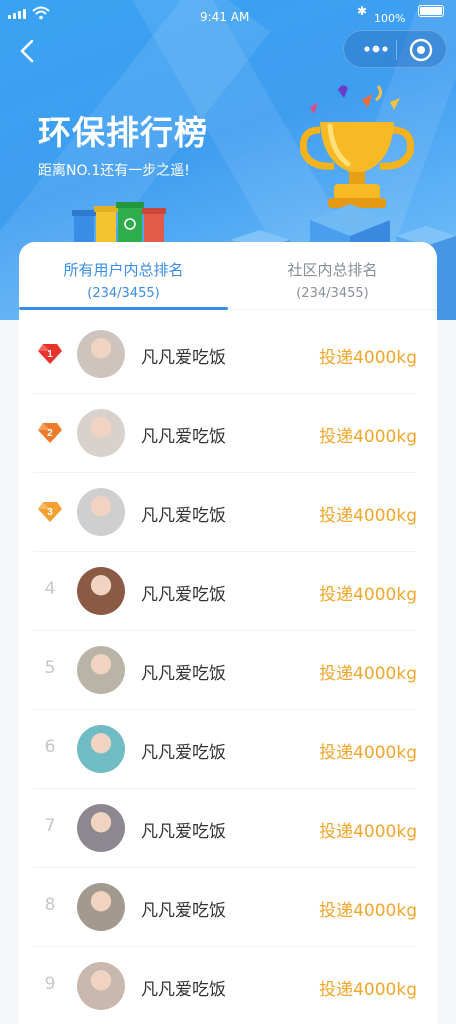 The image size is (456, 1024). I want to click on list-item: 9 凡凡爱吃饭 投递4000kg, so click(225, 985).